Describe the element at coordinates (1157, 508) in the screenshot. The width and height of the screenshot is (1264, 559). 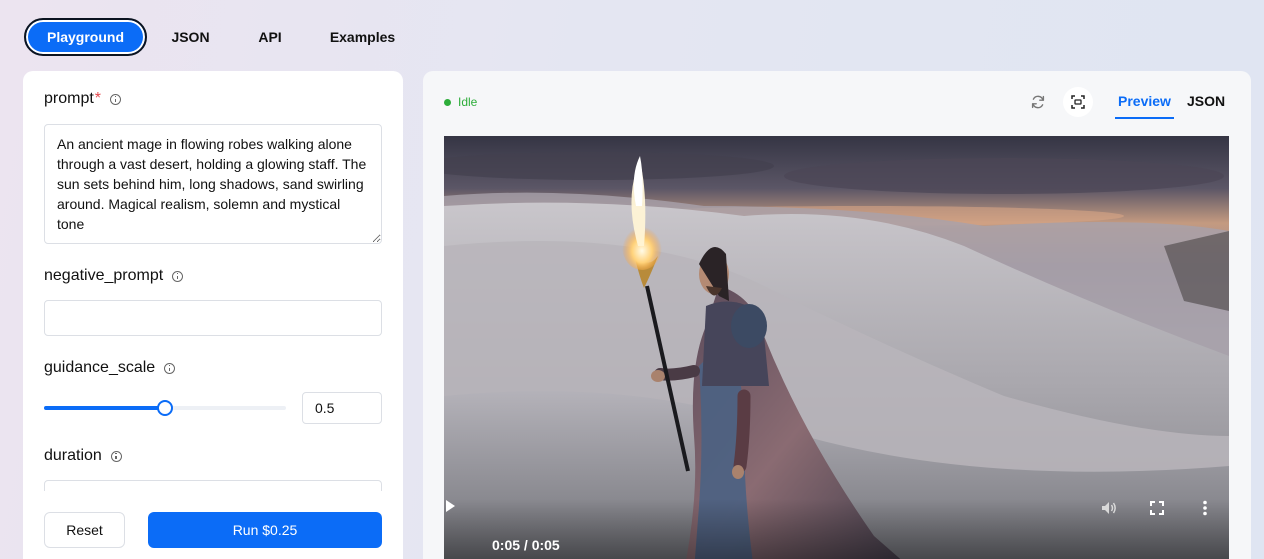
I see `fullscreen-icon` at that location.